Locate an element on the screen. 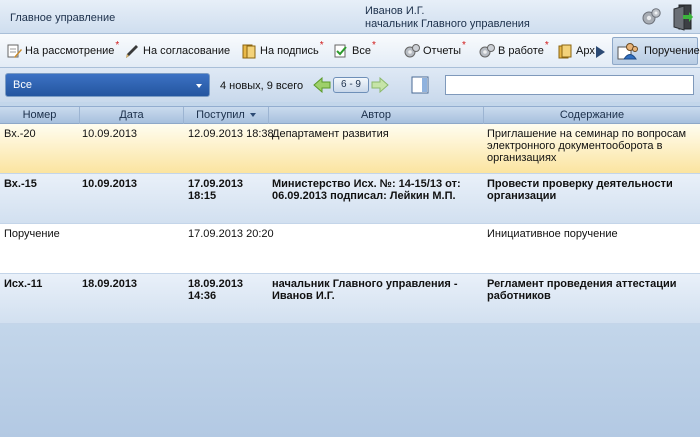  column-header-date: Дата is located at coordinates (132, 115).